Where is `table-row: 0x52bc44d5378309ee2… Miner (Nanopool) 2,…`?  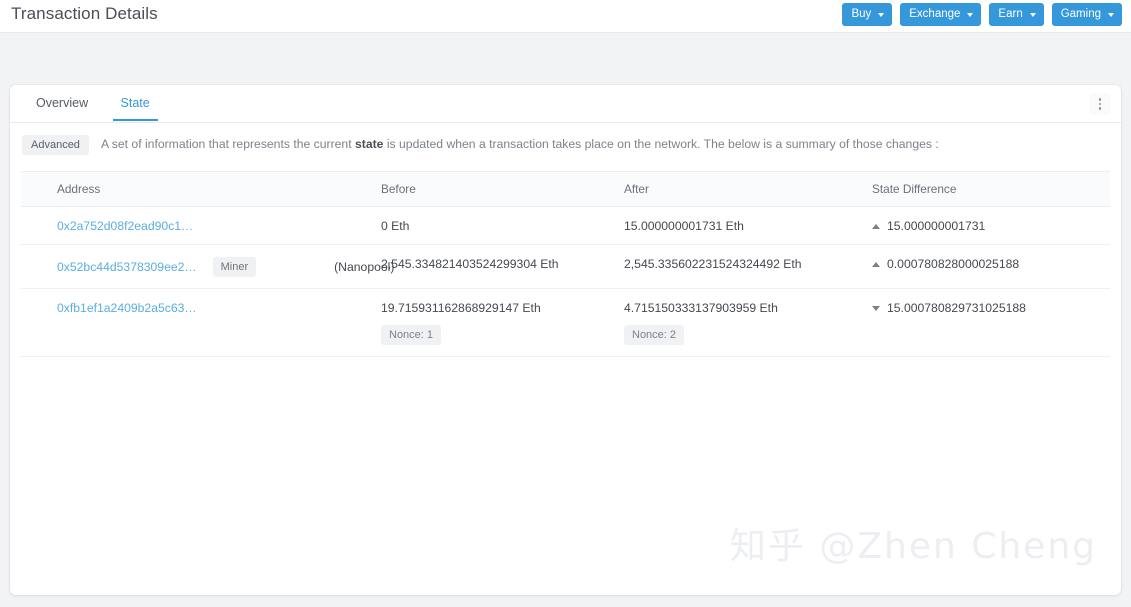 table-row: 0x52bc44d5378309ee2… Miner (Nanopool) 2,… is located at coordinates (565, 266).